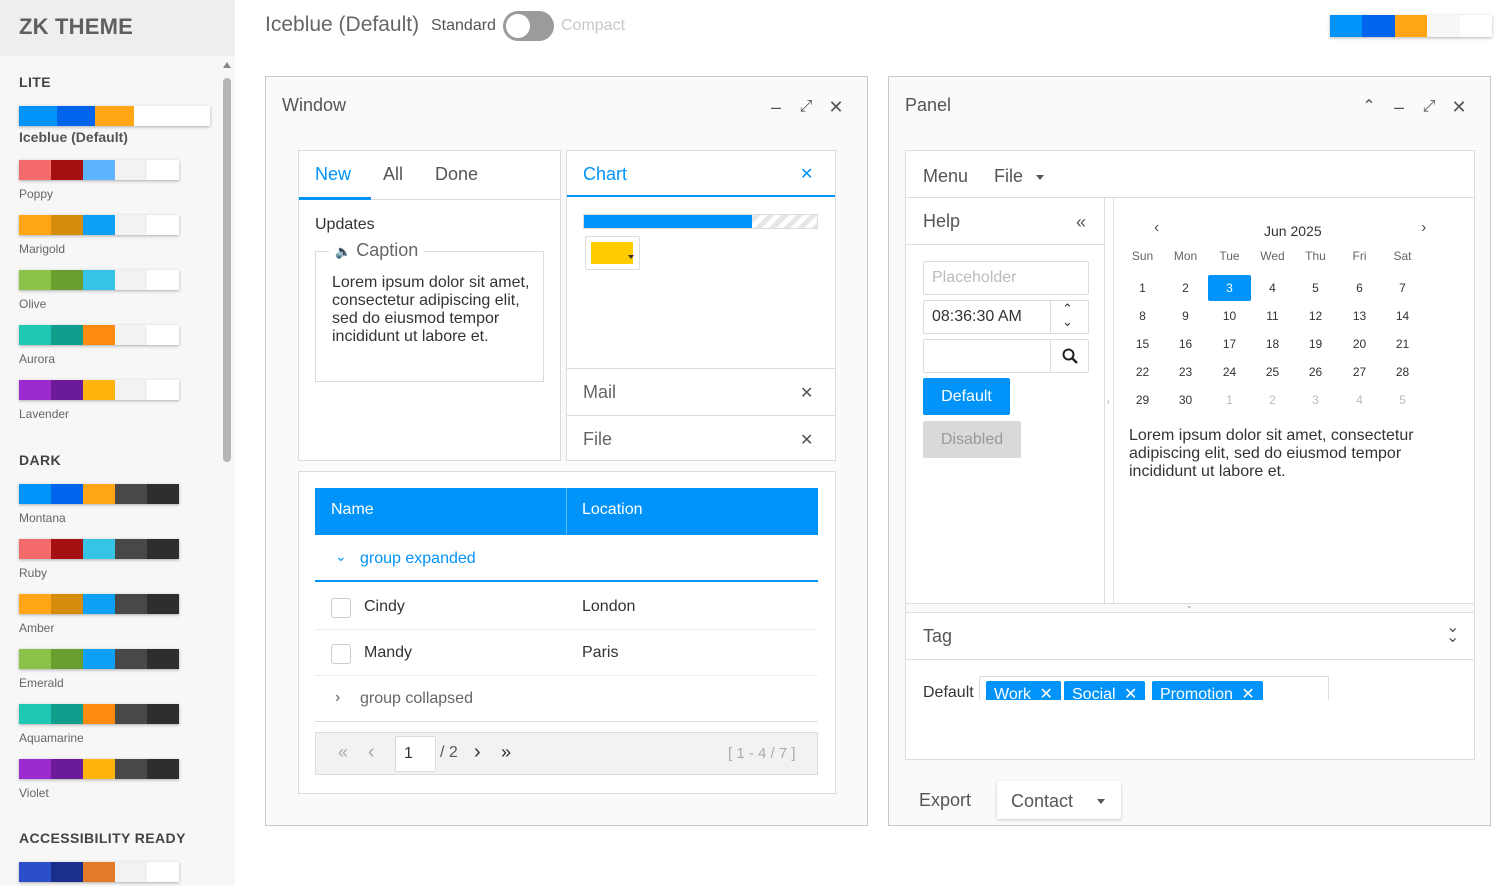 Image resolution: width=1501 pixels, height=886 pixels. I want to click on calendar-day: 13, so click(1359, 316).